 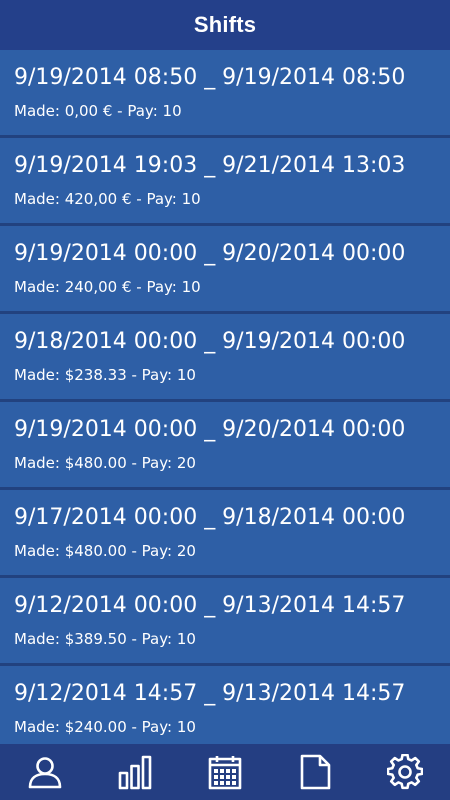 I want to click on shift-earnings: Made: $240.00 - Pay: 10, so click(x=105, y=727).